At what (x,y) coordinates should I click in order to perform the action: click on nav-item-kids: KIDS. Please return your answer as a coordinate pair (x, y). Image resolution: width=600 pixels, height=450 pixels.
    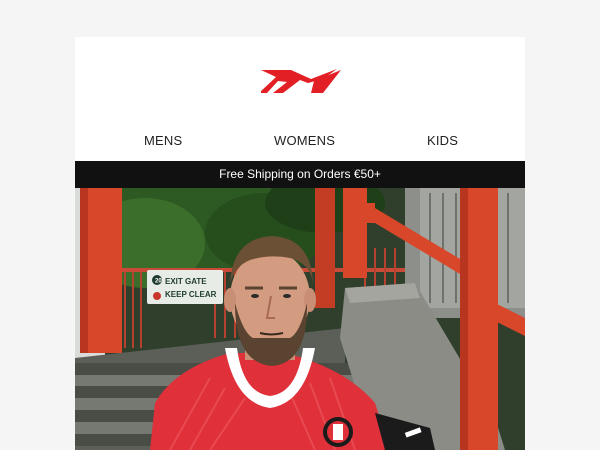
    Looking at the image, I should click on (442, 140).